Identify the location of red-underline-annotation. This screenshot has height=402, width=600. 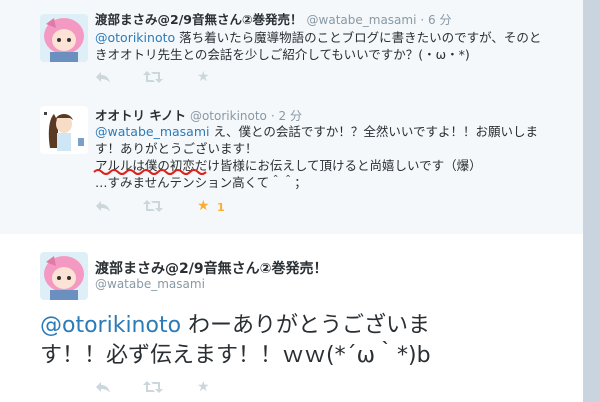
(150, 172).